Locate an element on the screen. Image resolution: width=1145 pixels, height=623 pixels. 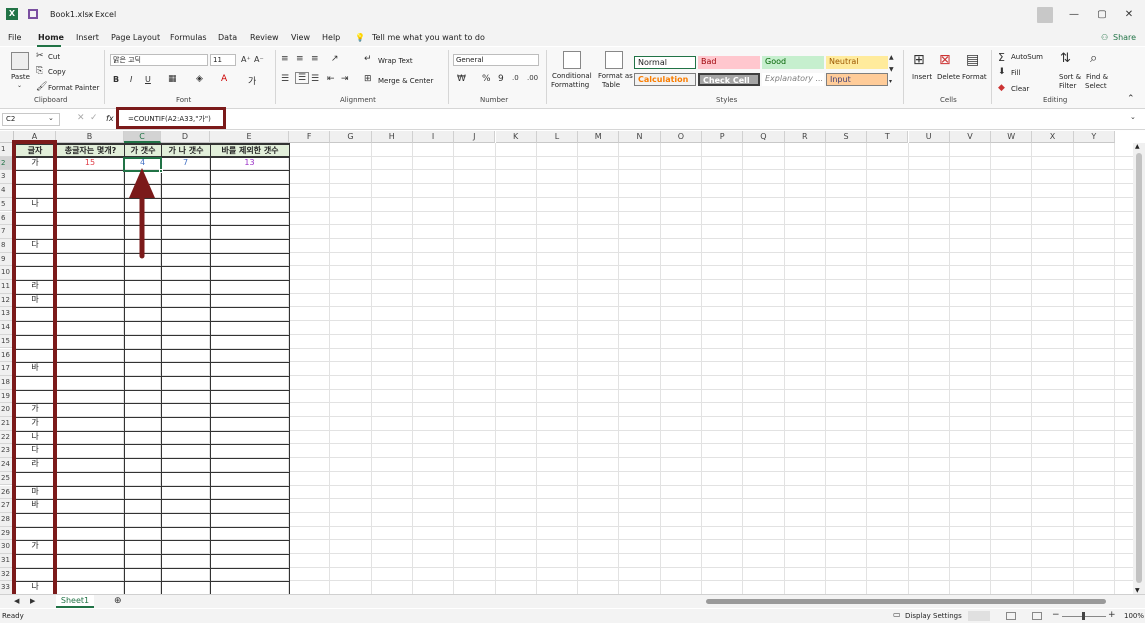
add-sheet-icon: ⊕ is located at coordinates (118, 601).